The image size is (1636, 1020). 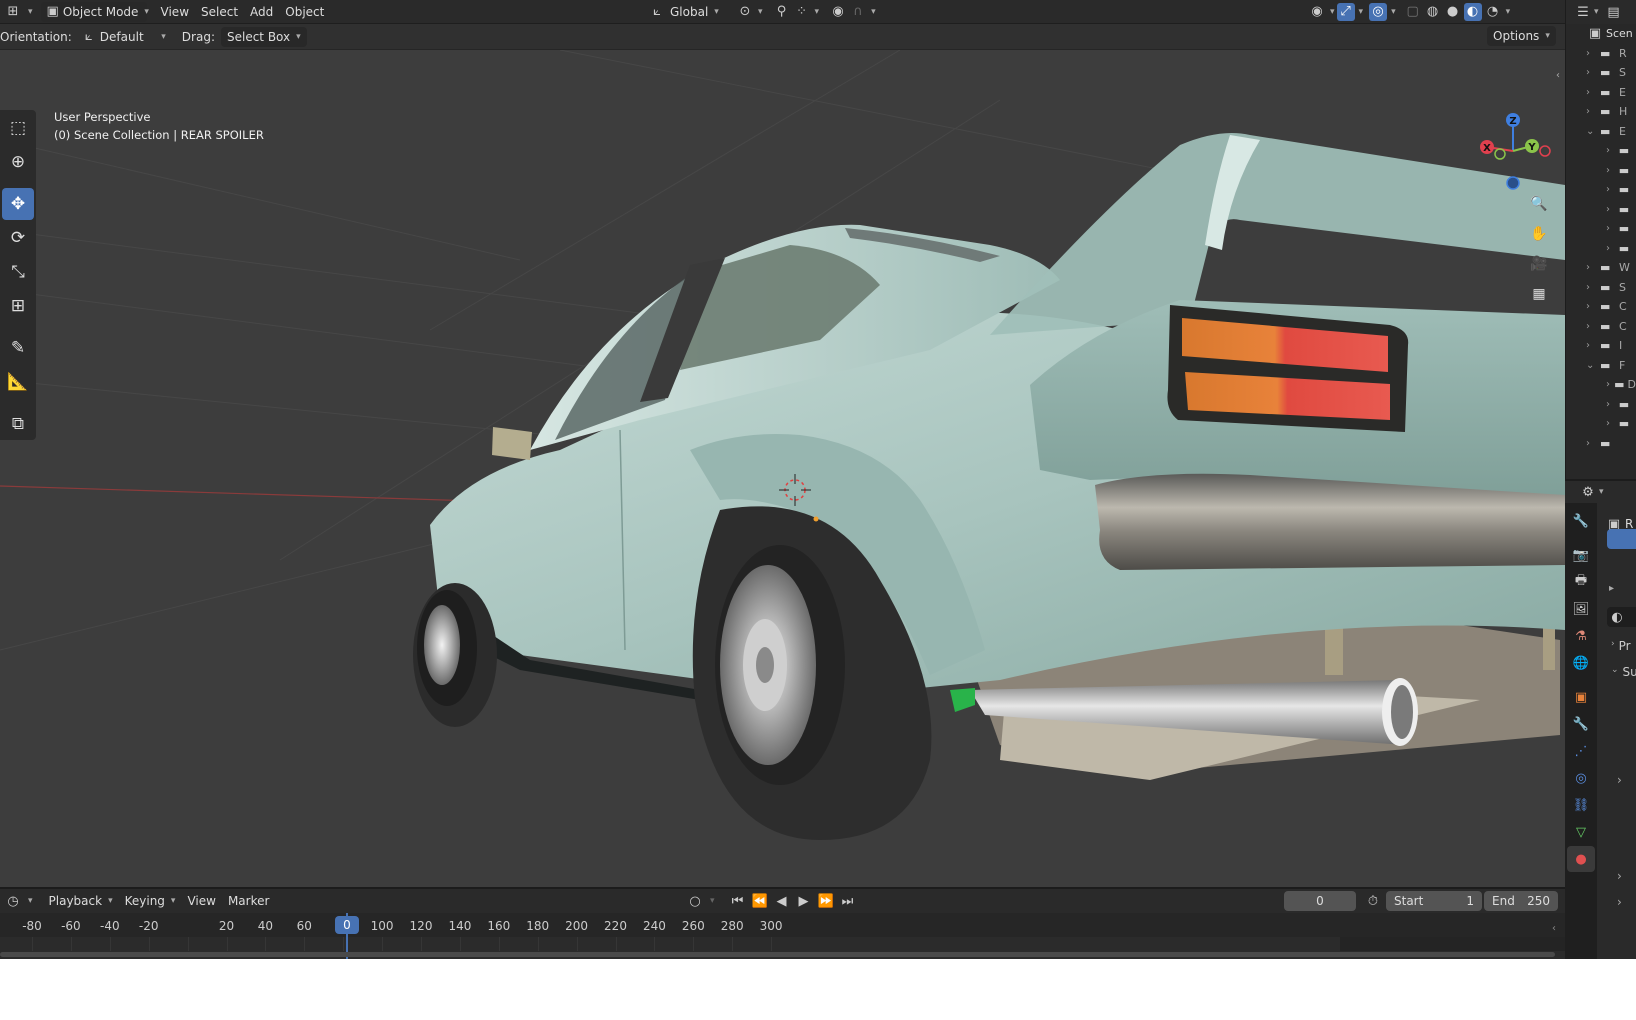 I want to click on falloff-icon: ∩, so click(x=858, y=12).